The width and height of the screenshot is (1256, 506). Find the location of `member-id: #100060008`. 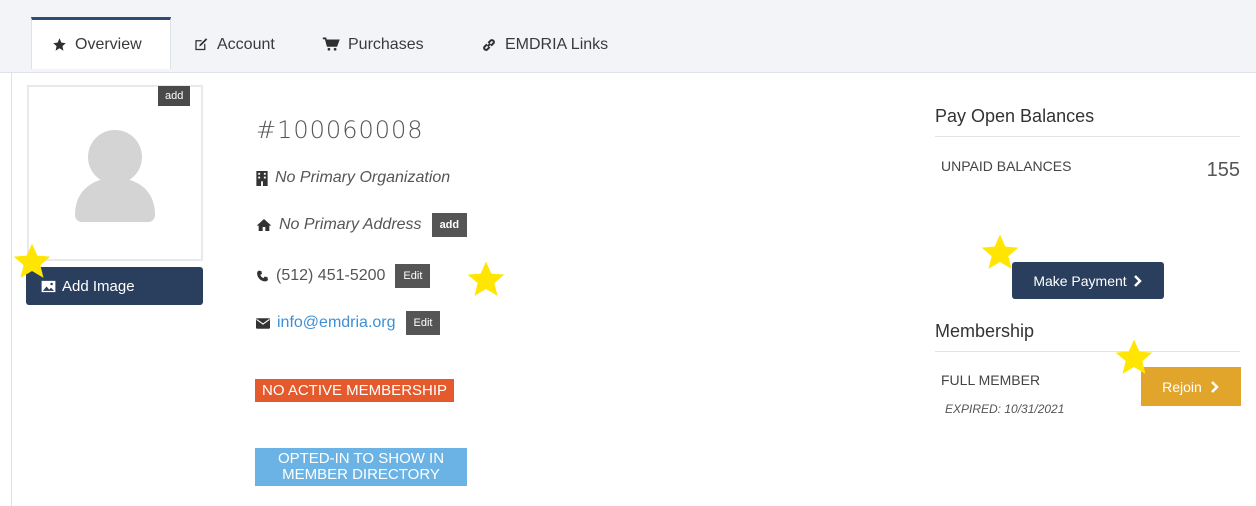

member-id: #100060008 is located at coordinates (340, 130).